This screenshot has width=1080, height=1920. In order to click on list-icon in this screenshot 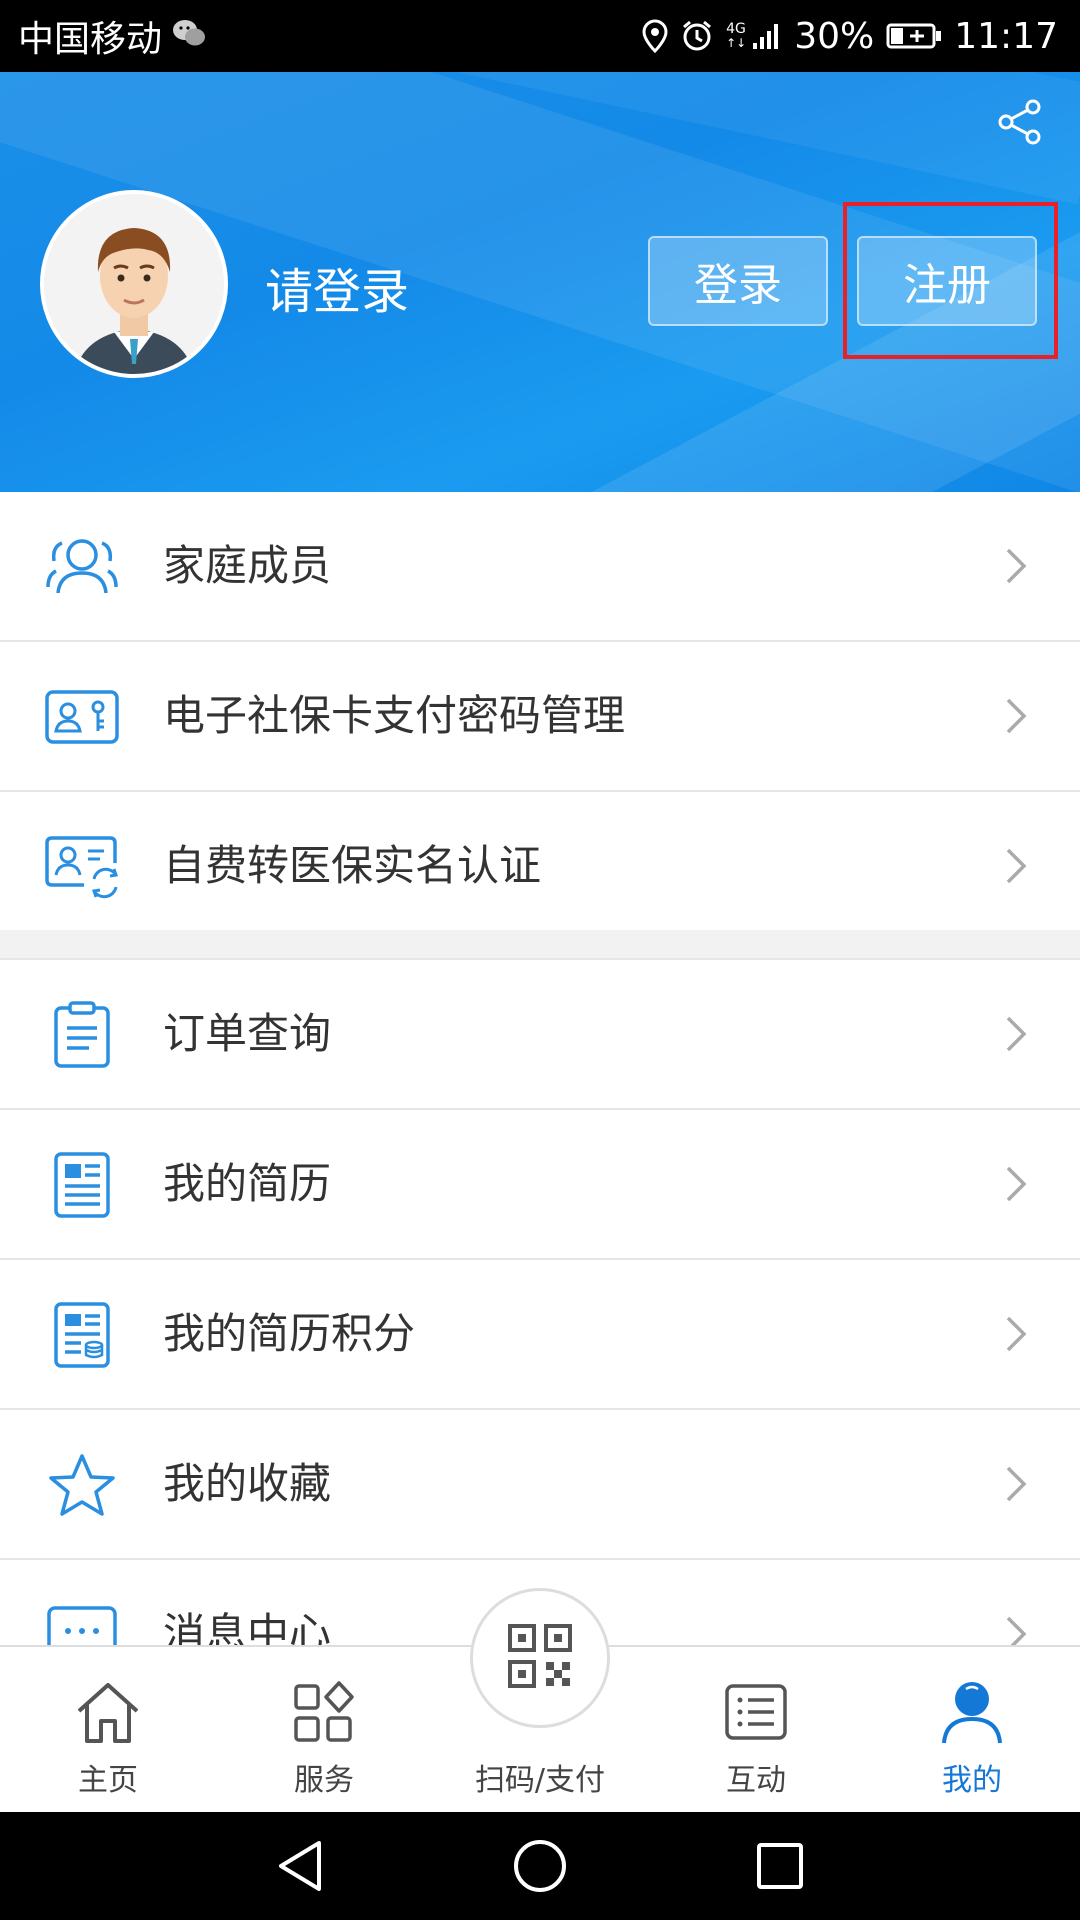, I will do `click(756, 1712)`.